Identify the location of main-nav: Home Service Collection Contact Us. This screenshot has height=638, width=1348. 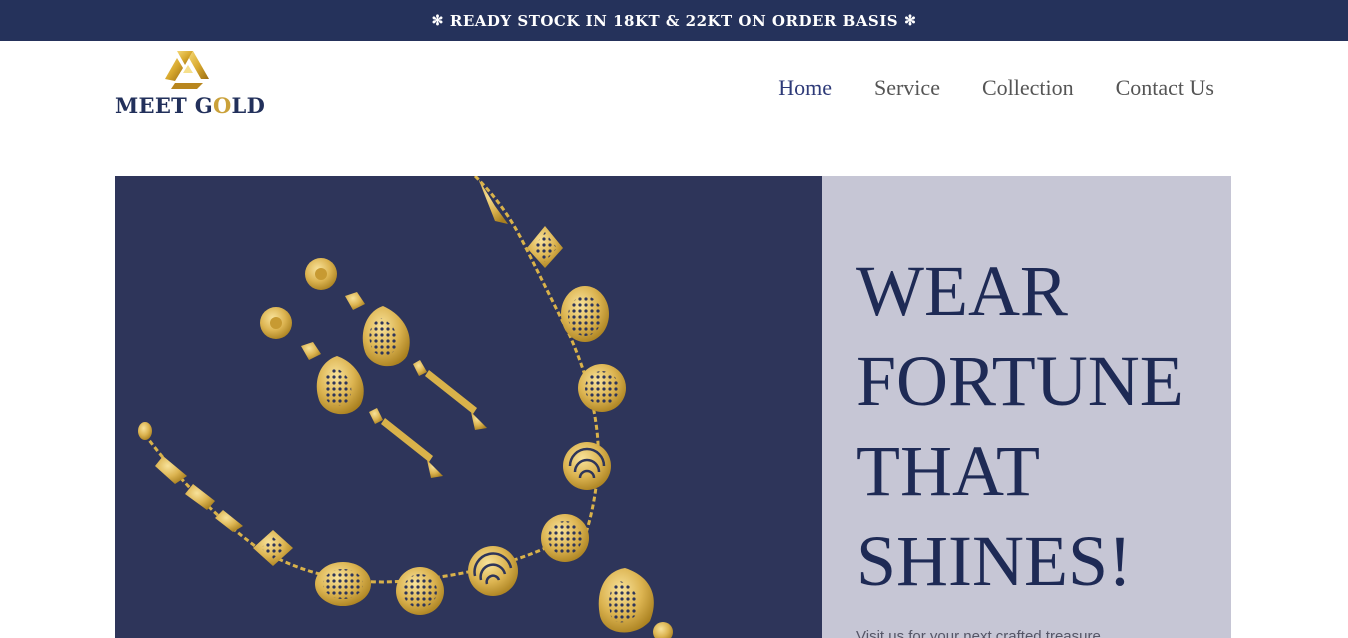
(996, 88).